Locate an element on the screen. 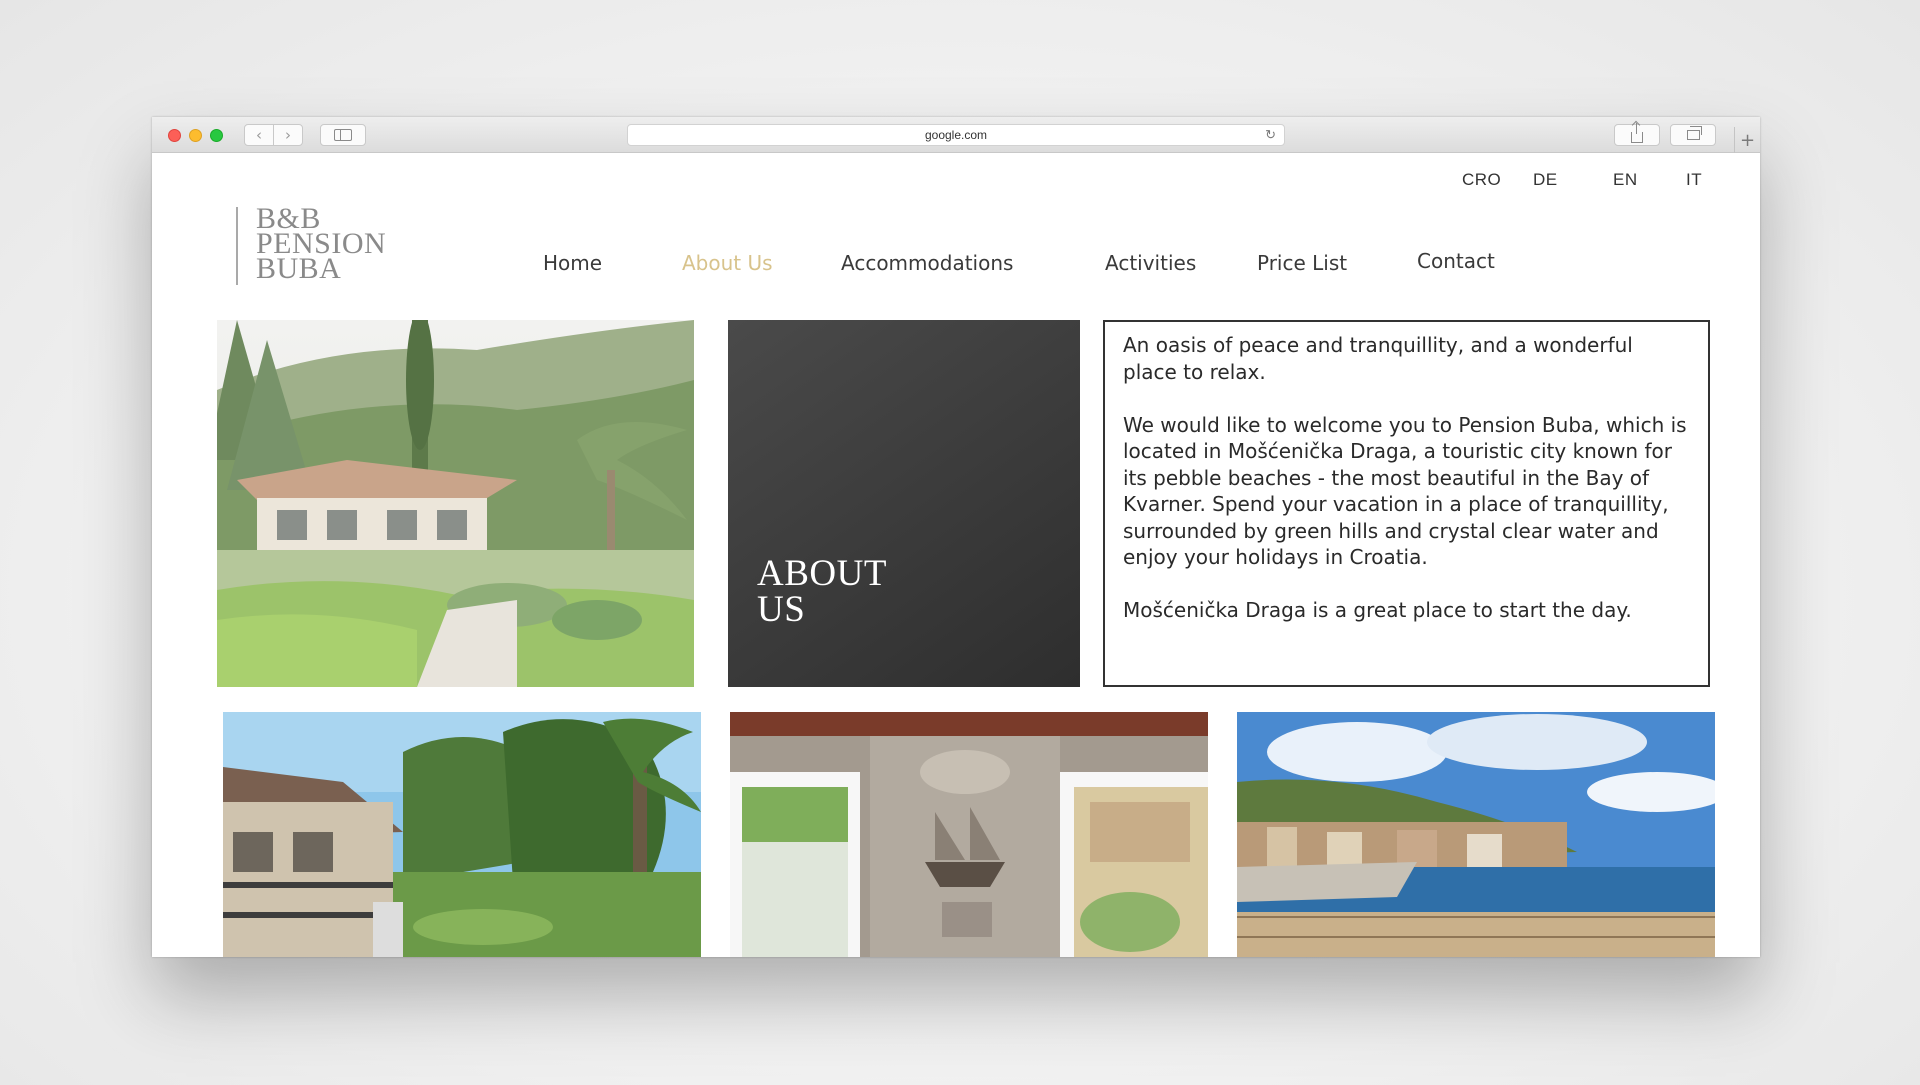 The height and width of the screenshot is (1085, 1920). address-url: google.com is located at coordinates (956, 135).